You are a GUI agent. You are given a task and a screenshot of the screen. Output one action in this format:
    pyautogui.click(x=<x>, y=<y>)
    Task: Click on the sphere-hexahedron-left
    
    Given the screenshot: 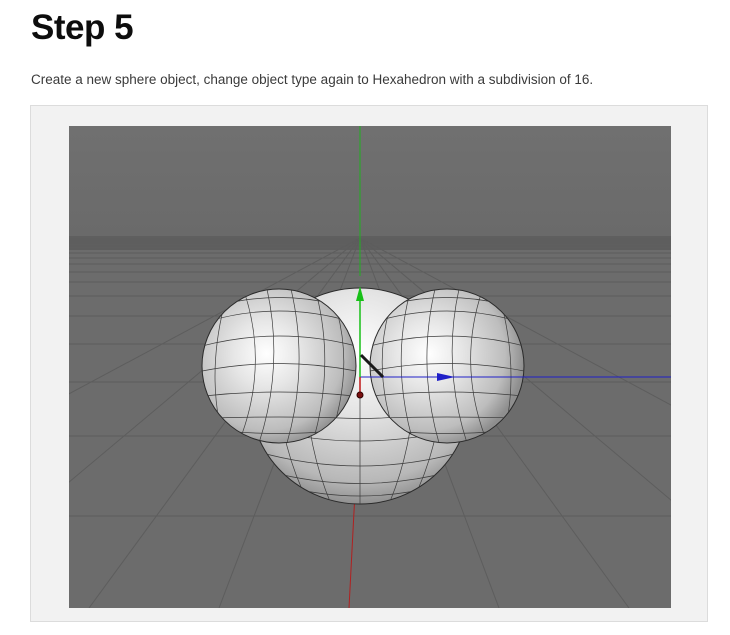 What is the action you would take?
    pyautogui.click(x=279, y=366)
    